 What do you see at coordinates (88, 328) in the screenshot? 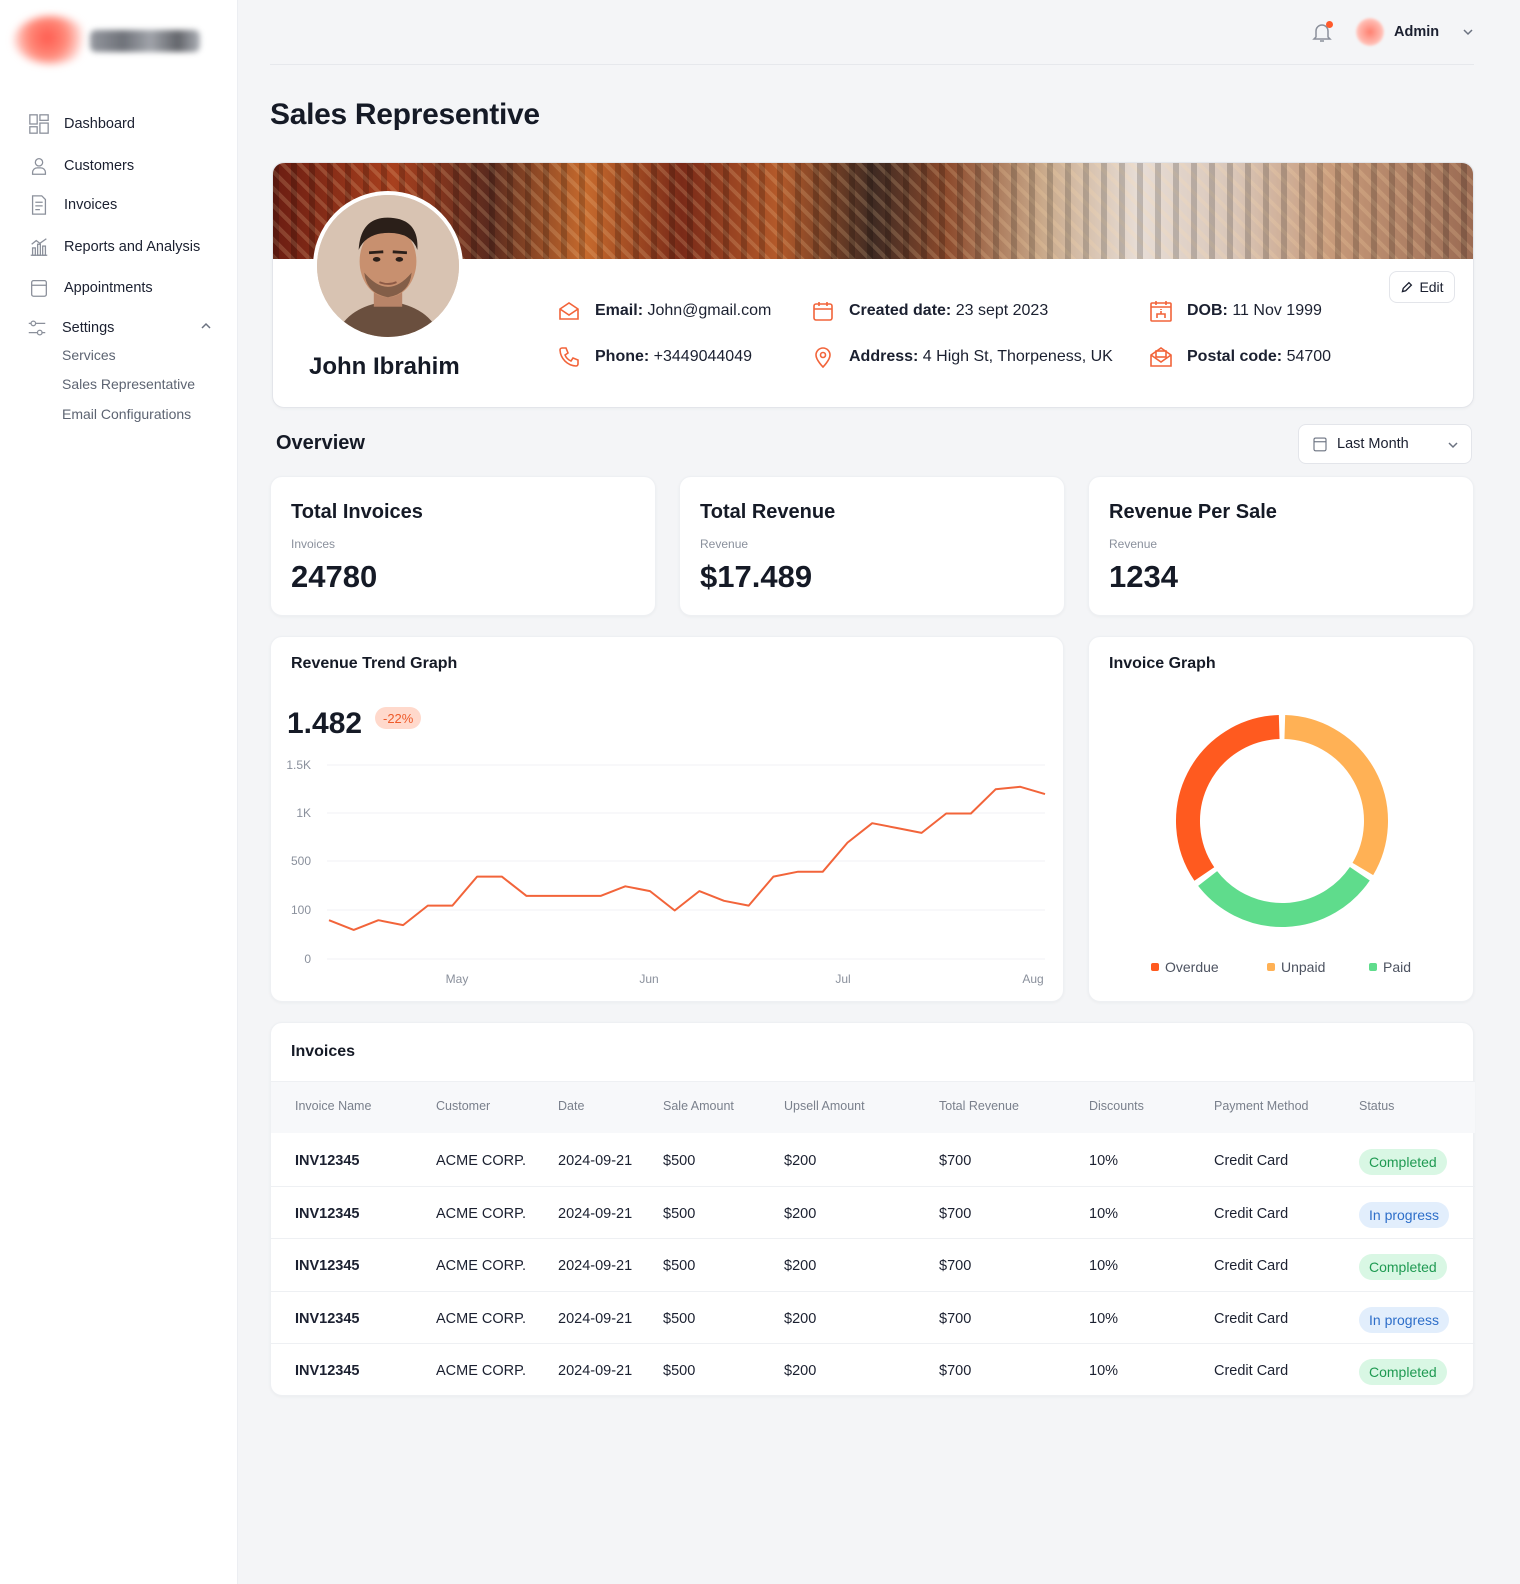
I see `sidebar-item-label: Settings` at bounding box center [88, 328].